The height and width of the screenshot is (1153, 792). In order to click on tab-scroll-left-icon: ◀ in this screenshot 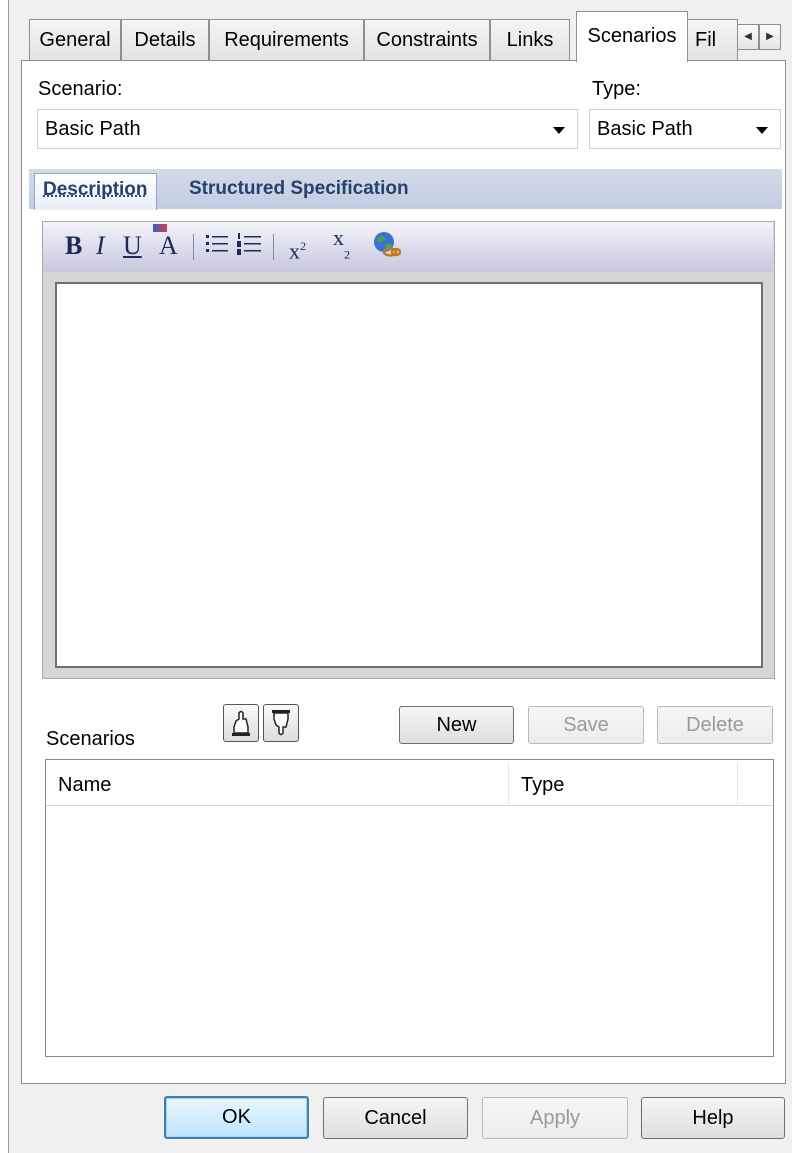, I will do `click(748, 37)`.